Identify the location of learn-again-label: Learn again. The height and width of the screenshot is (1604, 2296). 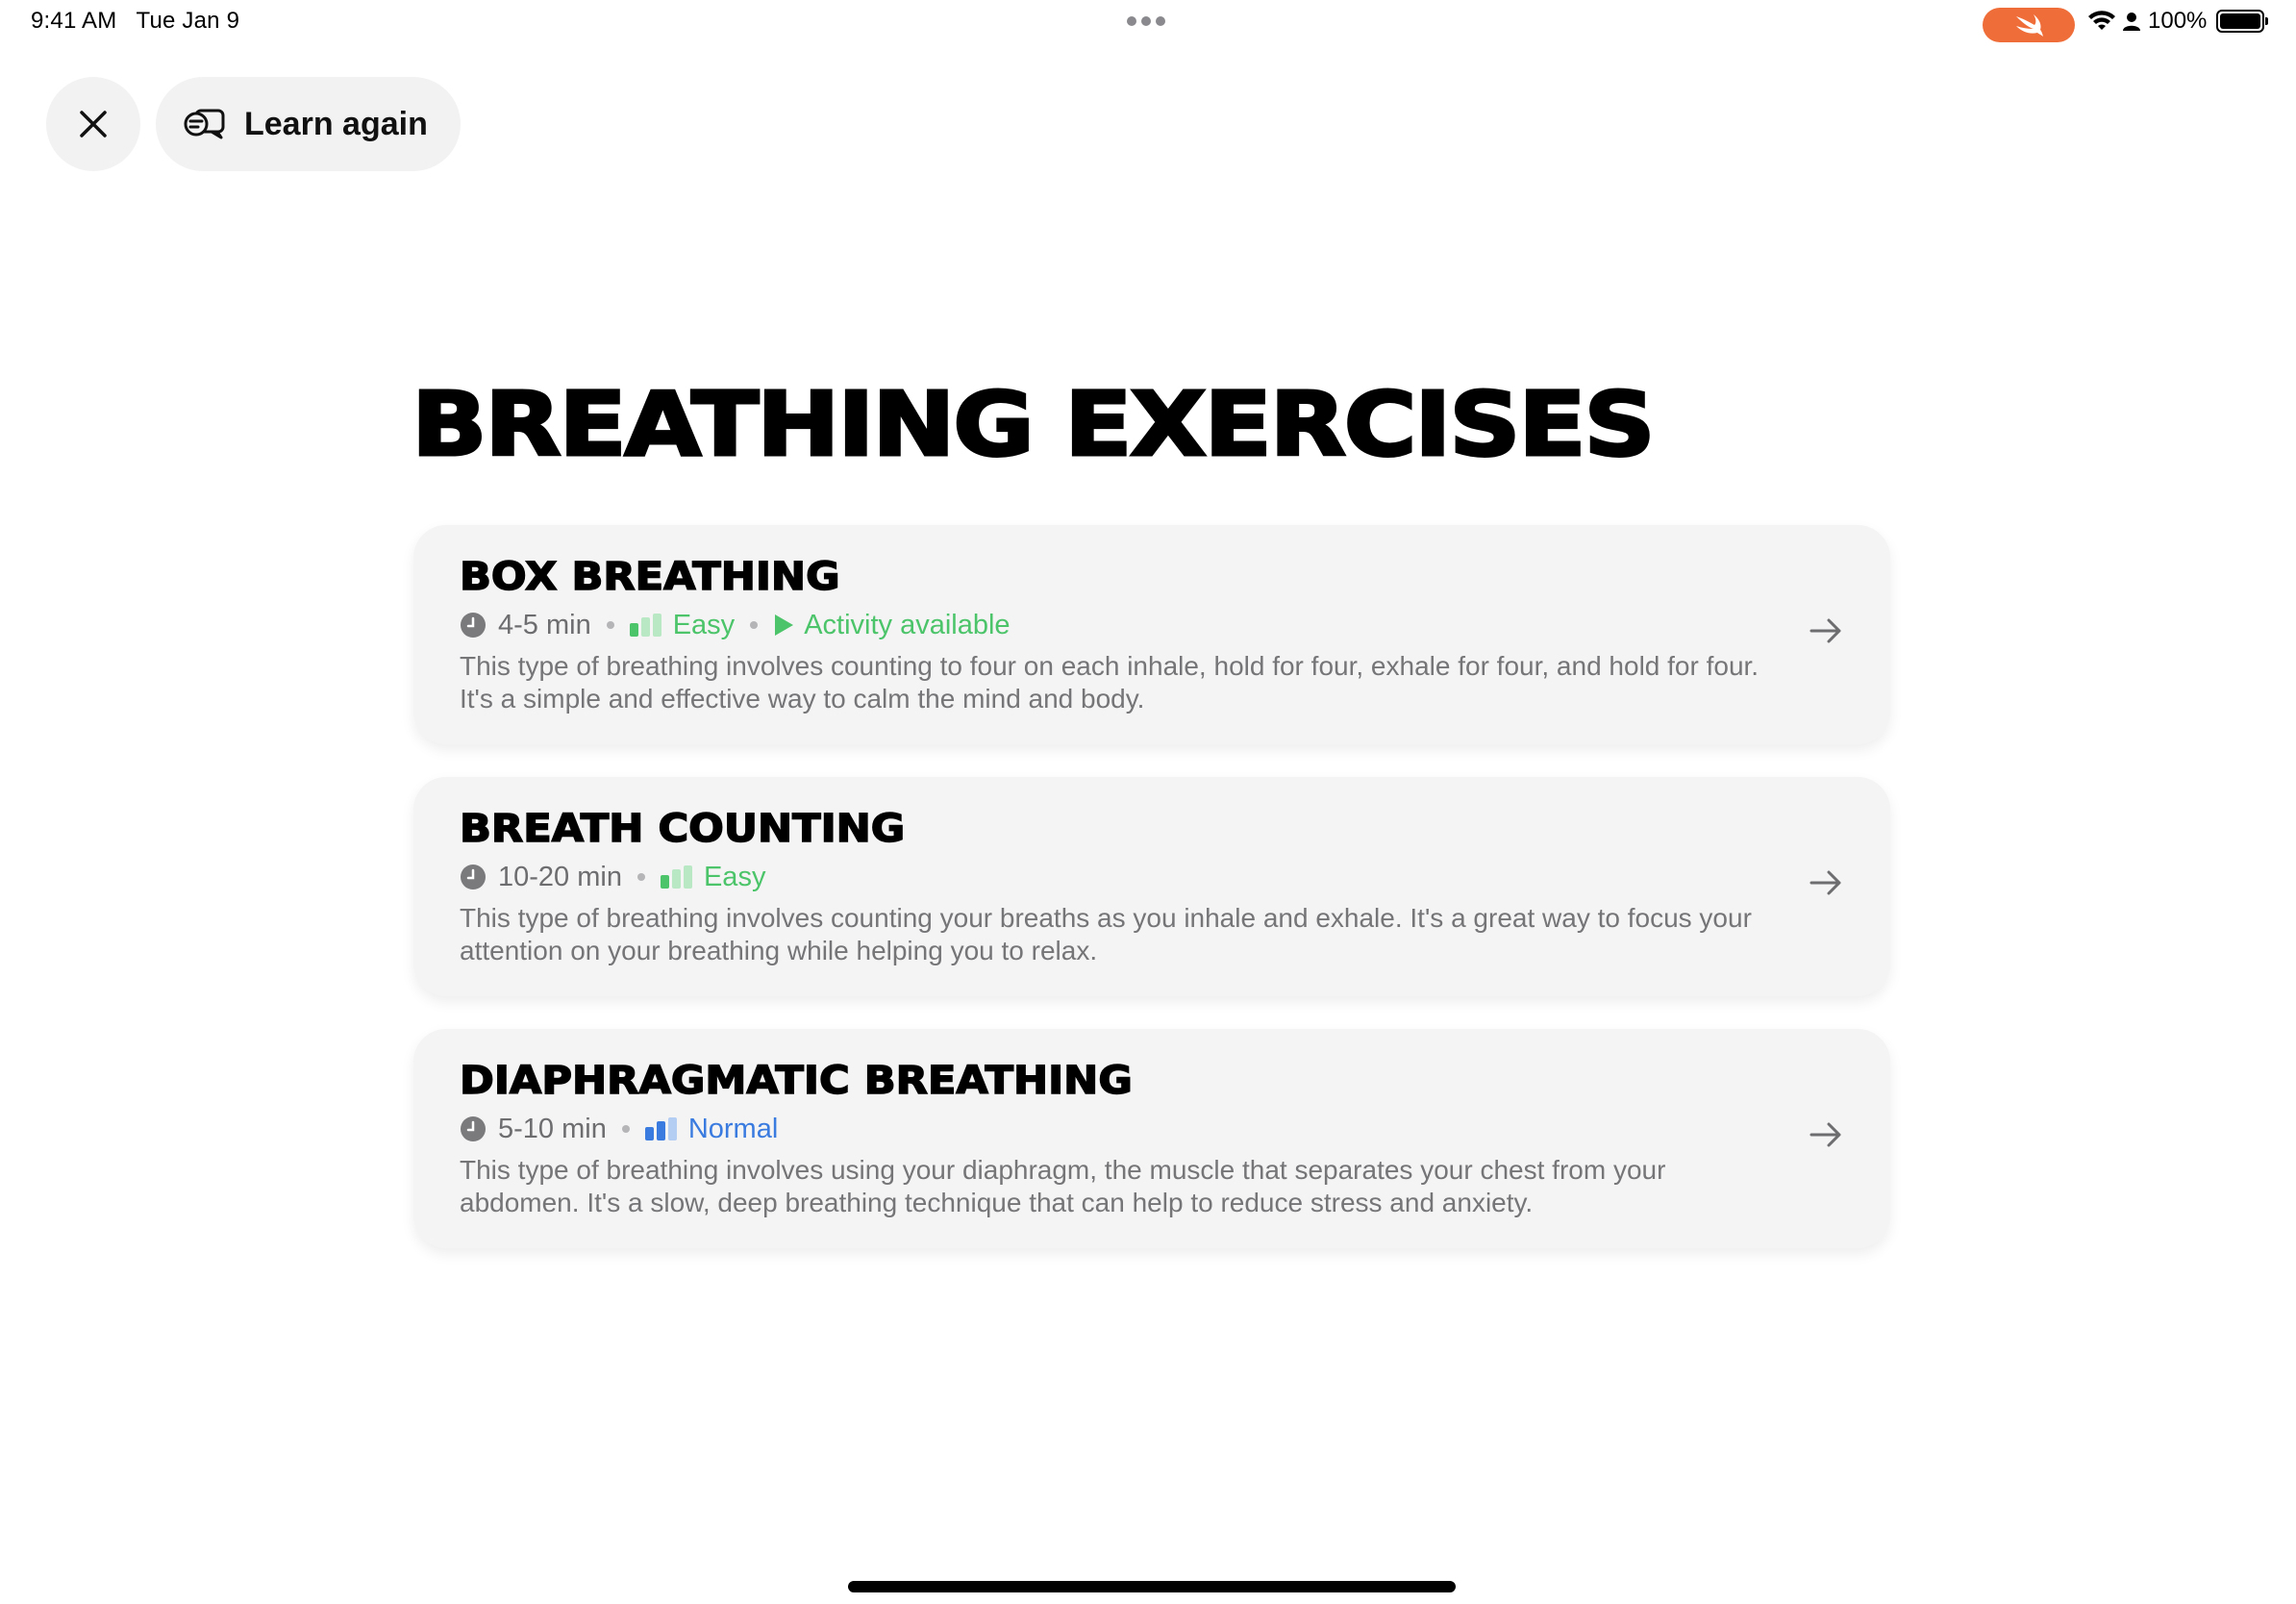
(336, 123).